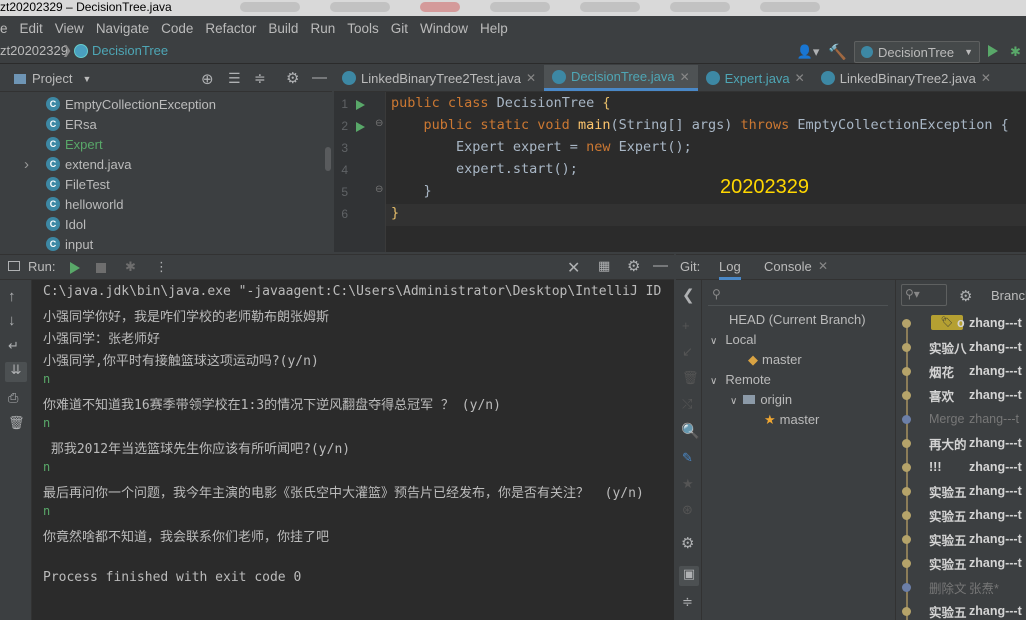 This screenshot has width=1026, height=620. What do you see at coordinates (444, 28) in the screenshot?
I see `menu-item: Window` at bounding box center [444, 28].